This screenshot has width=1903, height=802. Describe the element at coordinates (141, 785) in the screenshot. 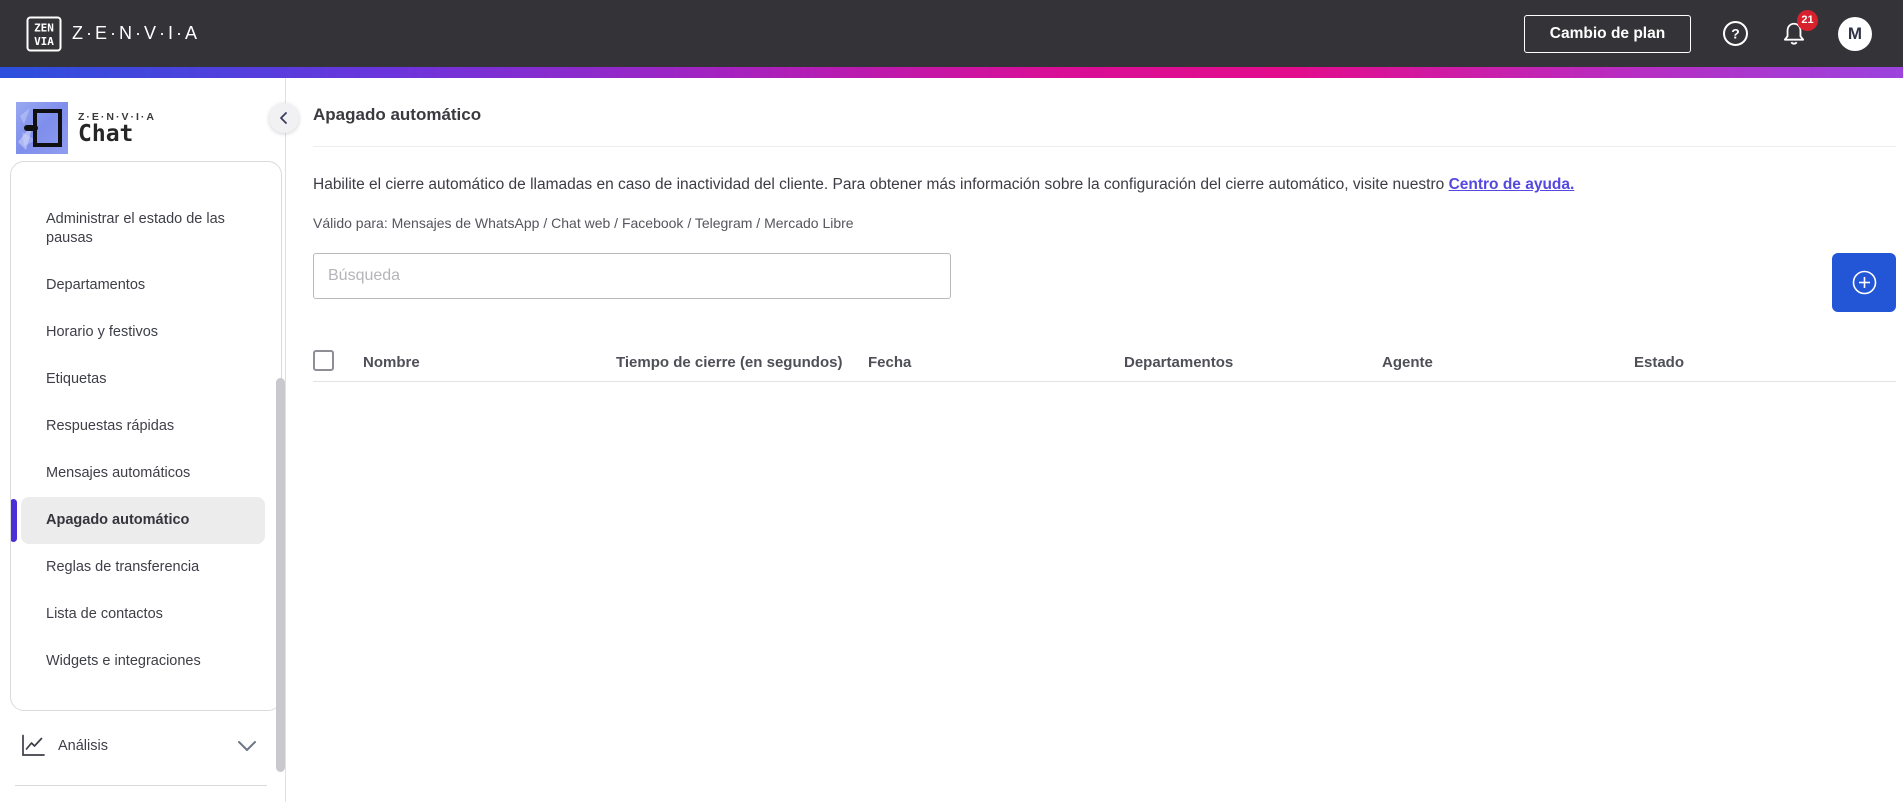

I see `sidebar-divider` at that location.